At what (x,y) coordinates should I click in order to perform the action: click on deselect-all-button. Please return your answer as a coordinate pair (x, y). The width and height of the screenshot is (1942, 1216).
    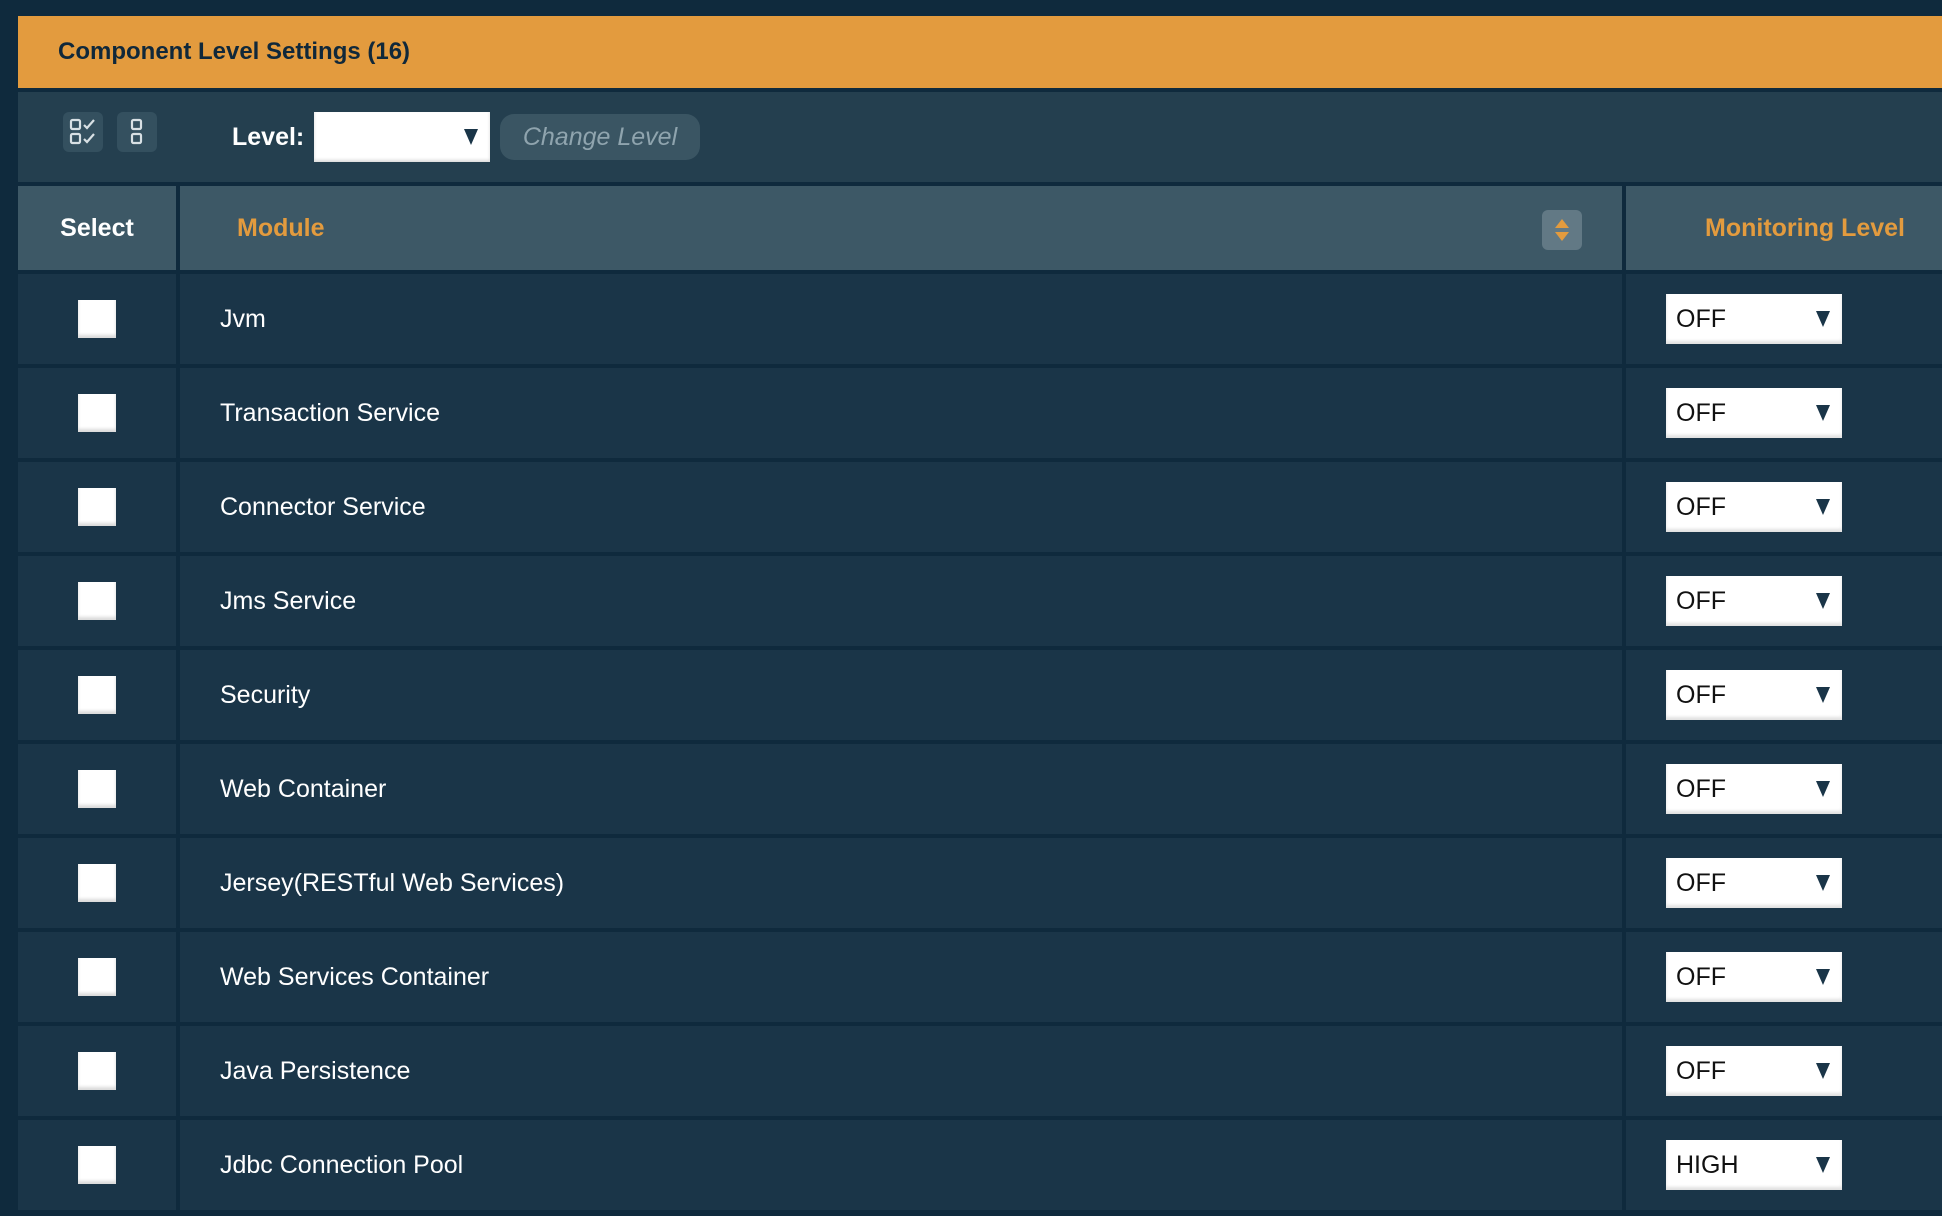
    Looking at the image, I should click on (137, 132).